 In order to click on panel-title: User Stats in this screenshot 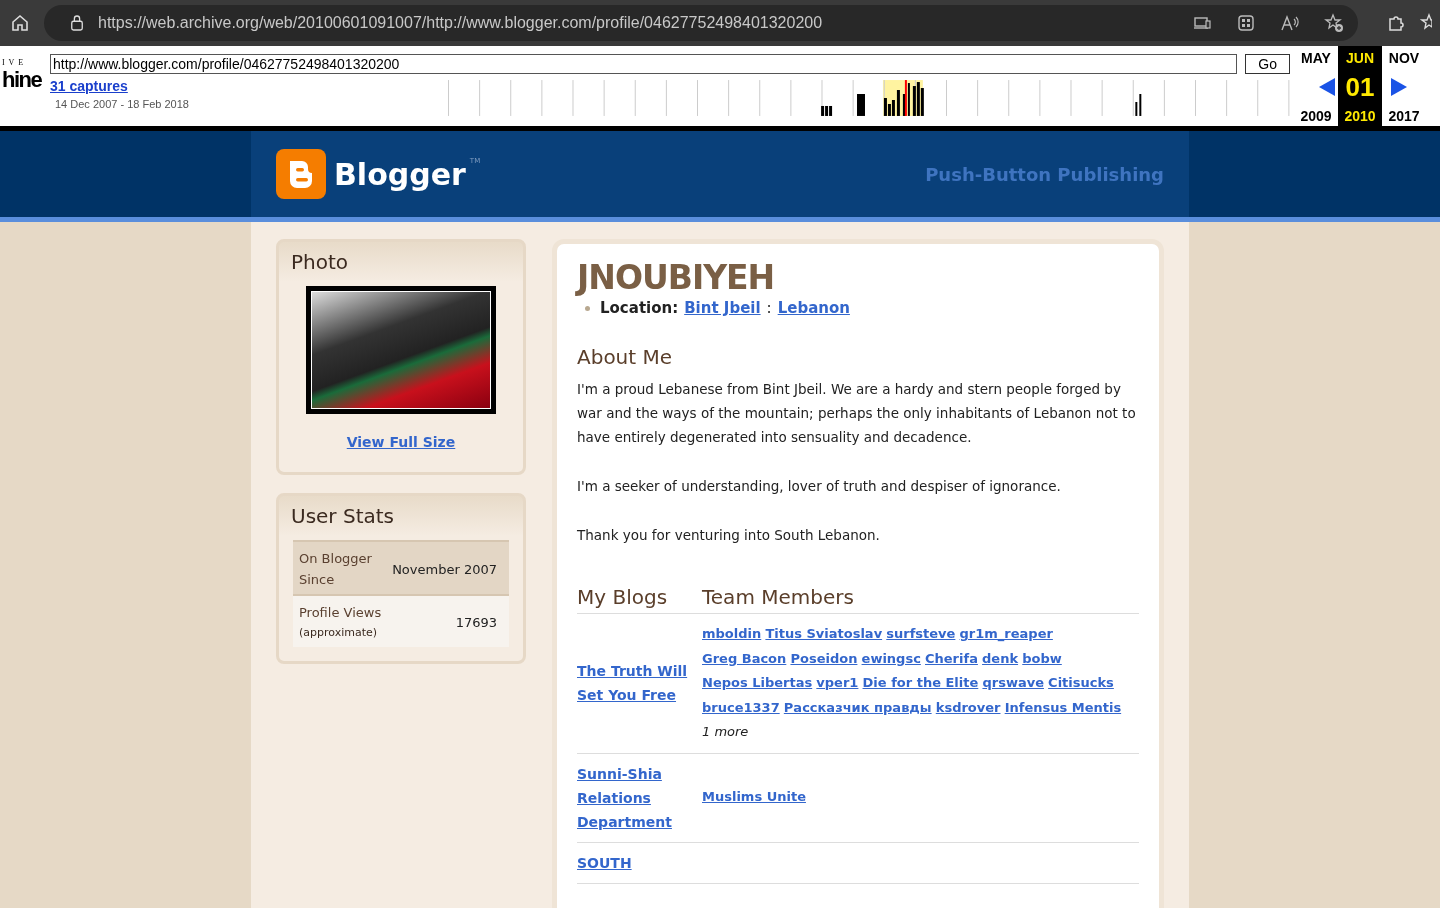, I will do `click(343, 516)`.